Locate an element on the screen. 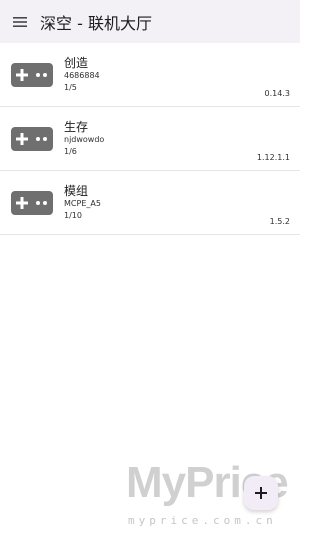  room-players: 1/10 is located at coordinates (73, 215).